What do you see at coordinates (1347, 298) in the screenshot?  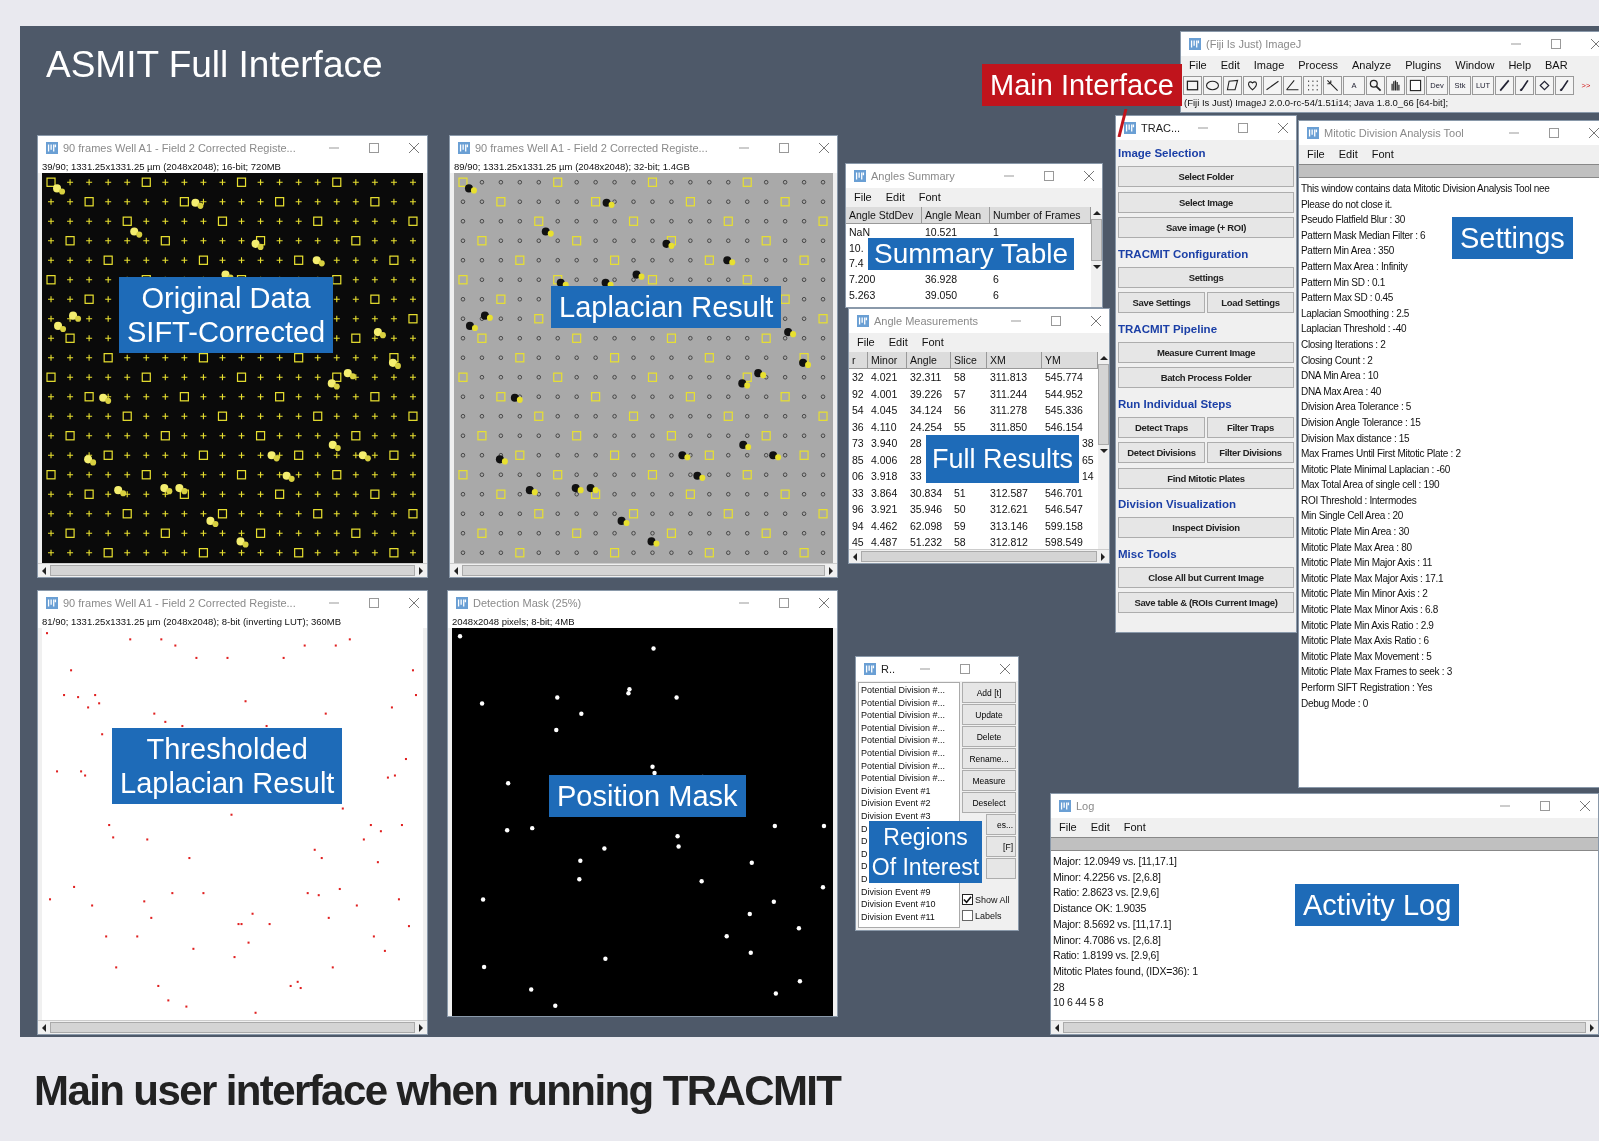 I see `text-line: Pattern Max SD : 0.45` at bounding box center [1347, 298].